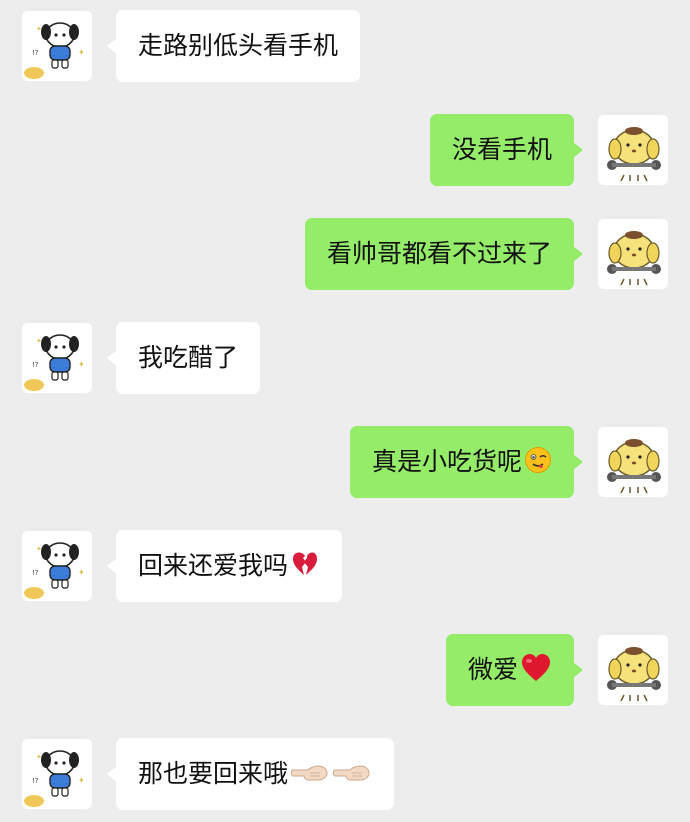 The image size is (690, 822). Describe the element at coordinates (345, 462) in the screenshot. I see `message-row-outgoing: 真是小吃货呢` at that location.